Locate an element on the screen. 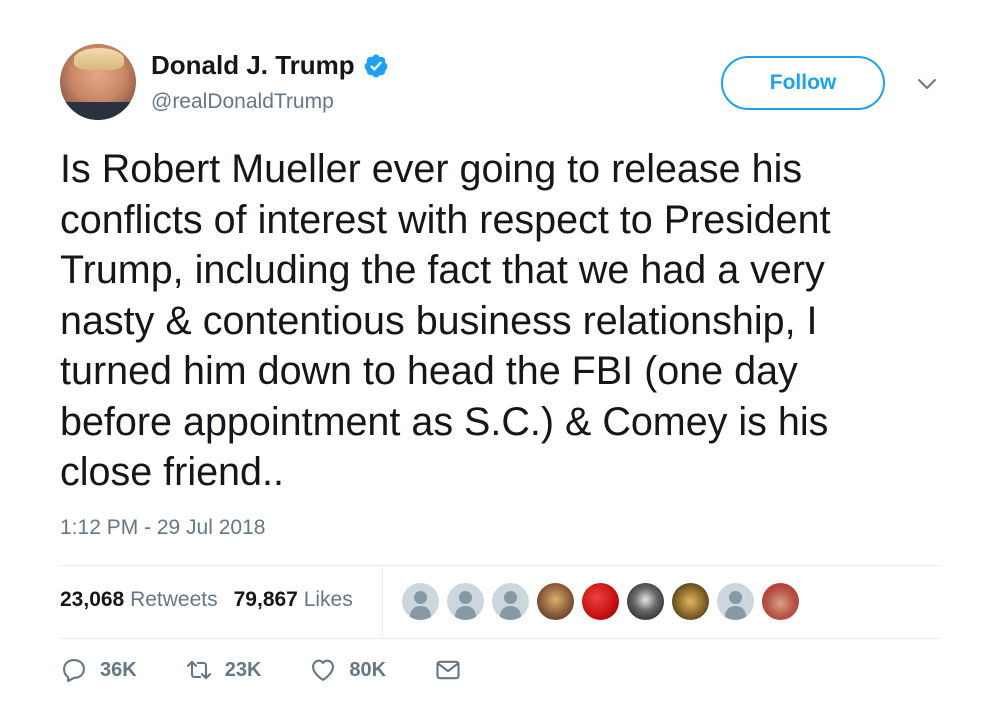  divider-top is located at coordinates (500, 565).